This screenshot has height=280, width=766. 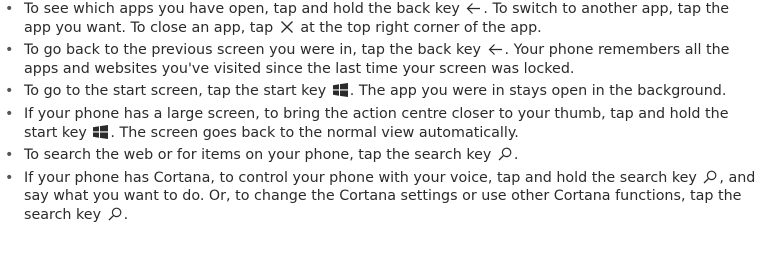 I want to click on close-icon, so click(x=287, y=27).